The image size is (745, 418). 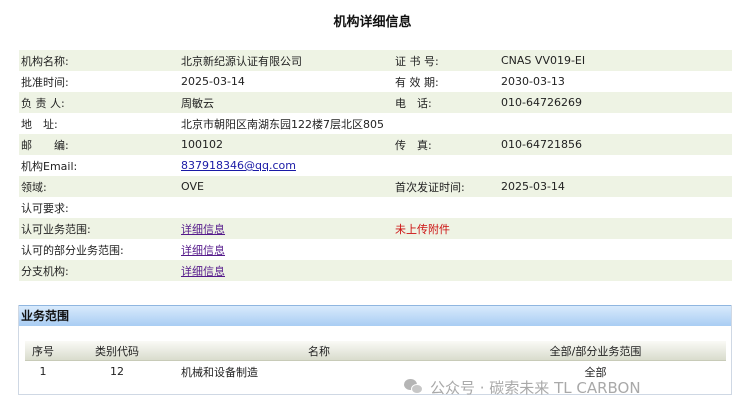 I want to click on info-row-email: 机构Email: 837918346@qq.com, so click(x=375, y=165).